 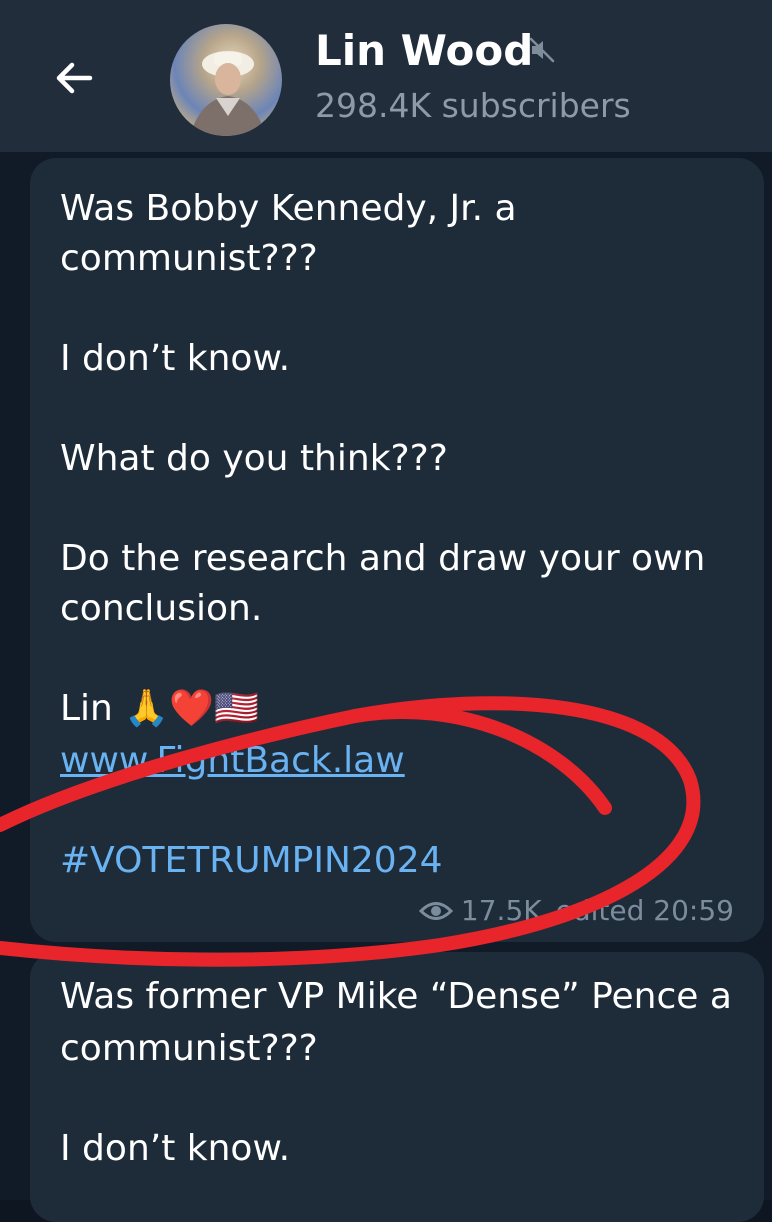 I want to click on message-meta: 17.5K edited 20:59, so click(x=576, y=910).